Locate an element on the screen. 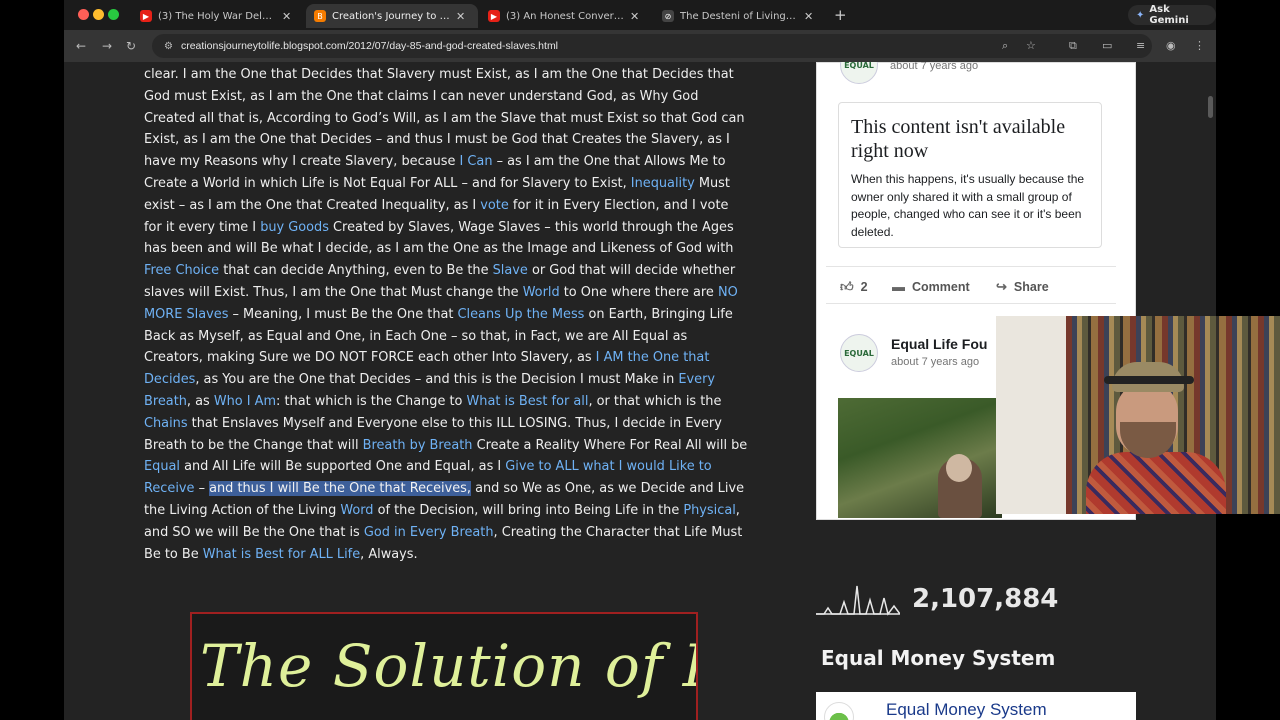 This screenshot has width=1280, height=720. article-link: Equal is located at coordinates (162, 466).